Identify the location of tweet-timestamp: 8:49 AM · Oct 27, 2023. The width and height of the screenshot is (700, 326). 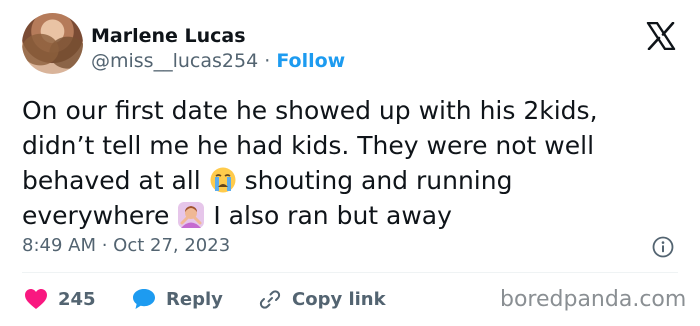
(126, 246).